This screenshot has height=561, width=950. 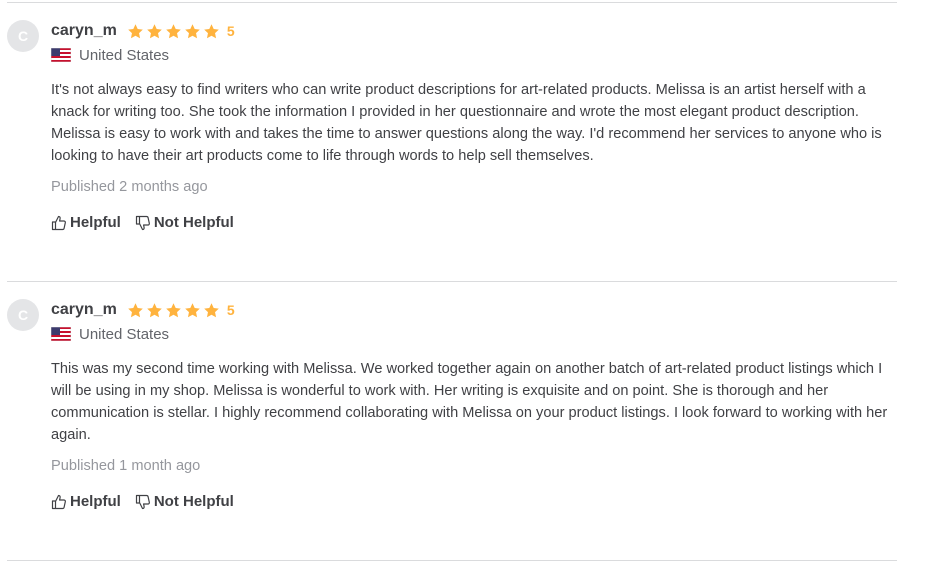 What do you see at coordinates (126, 466) in the screenshot?
I see `published-date: Published 1 month ago` at bounding box center [126, 466].